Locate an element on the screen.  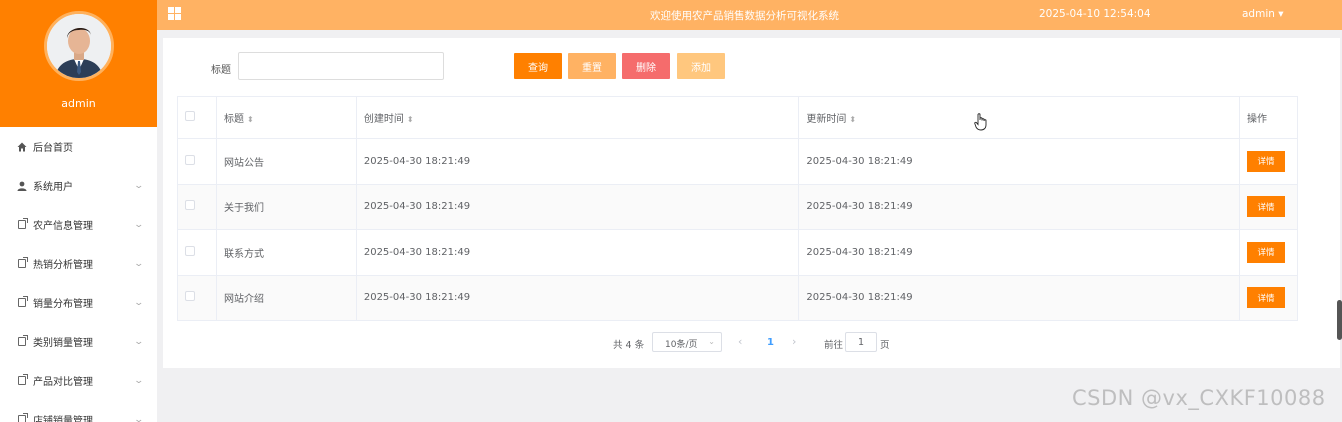
sidebar-username: admin is located at coordinates (78, 103).